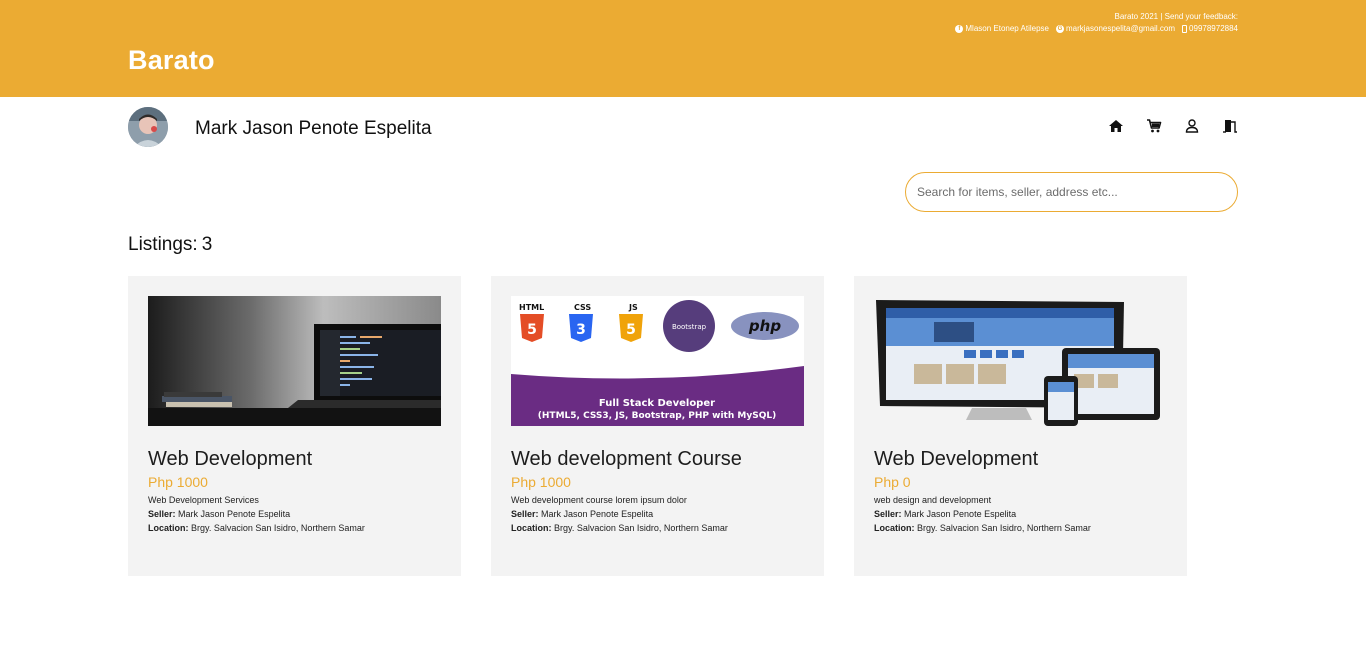  I want to click on facebook-contact: f Mlason Etonep Atilepse, so click(1002, 29).